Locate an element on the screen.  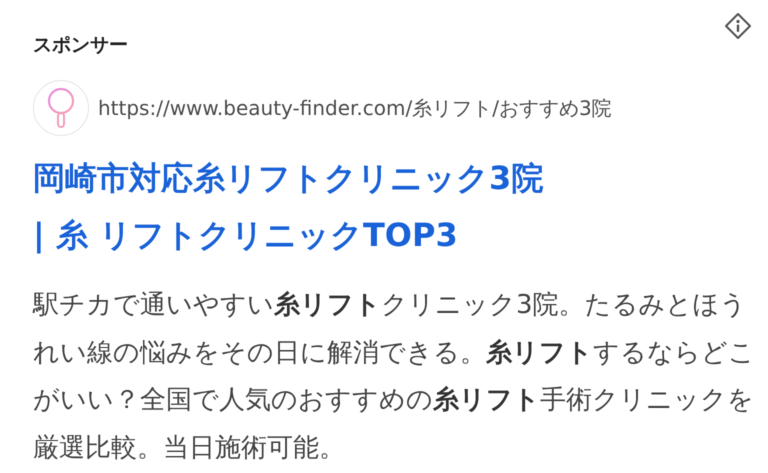
info-icon is located at coordinates (738, 26).